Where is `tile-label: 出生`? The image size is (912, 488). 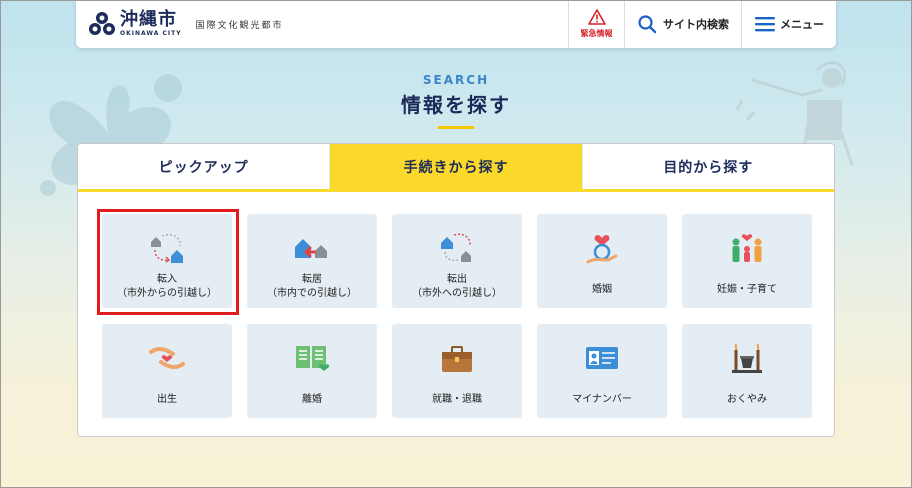 tile-label: 出生 is located at coordinates (167, 399).